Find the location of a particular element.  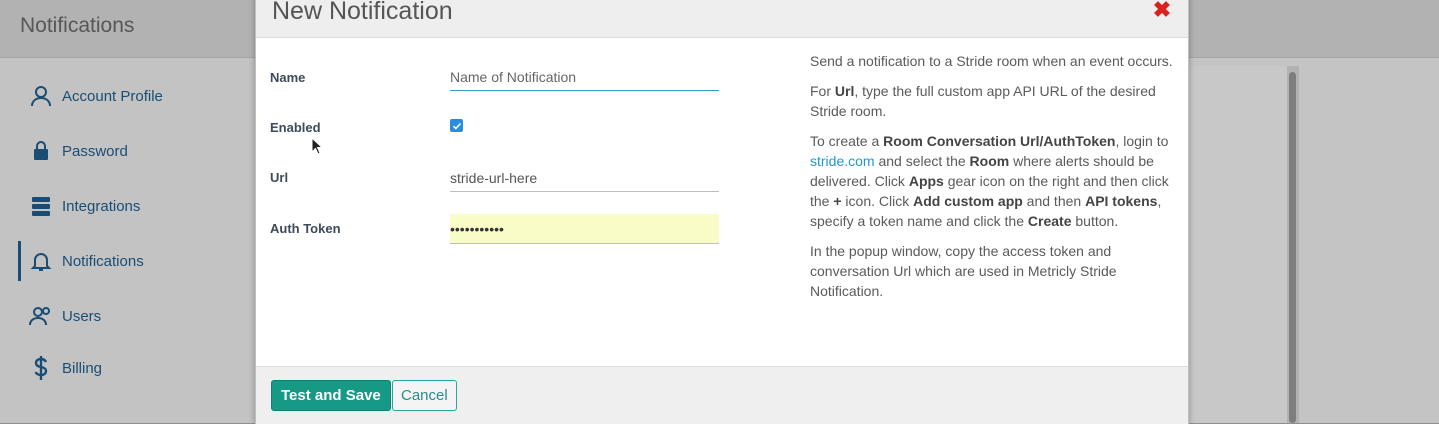

mouse-cursor-icon is located at coordinates (317, 148).